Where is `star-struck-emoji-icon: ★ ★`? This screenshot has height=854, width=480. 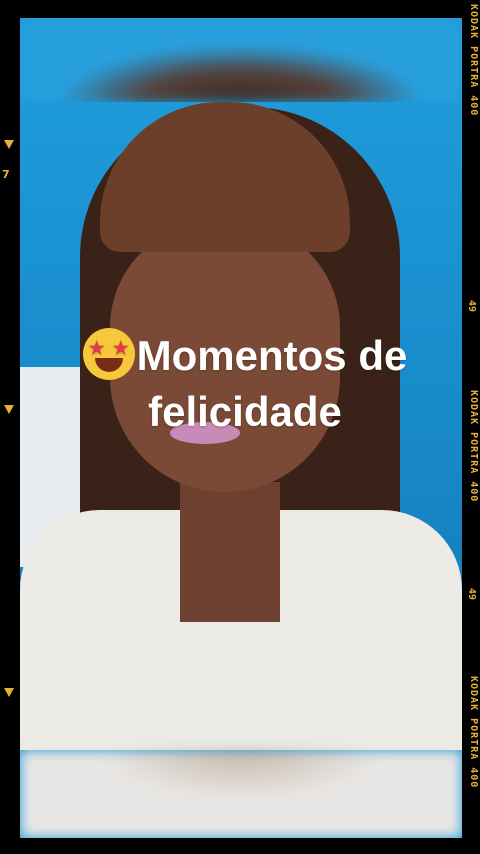
star-struck-emoji-icon: ★ ★ is located at coordinates (108, 354).